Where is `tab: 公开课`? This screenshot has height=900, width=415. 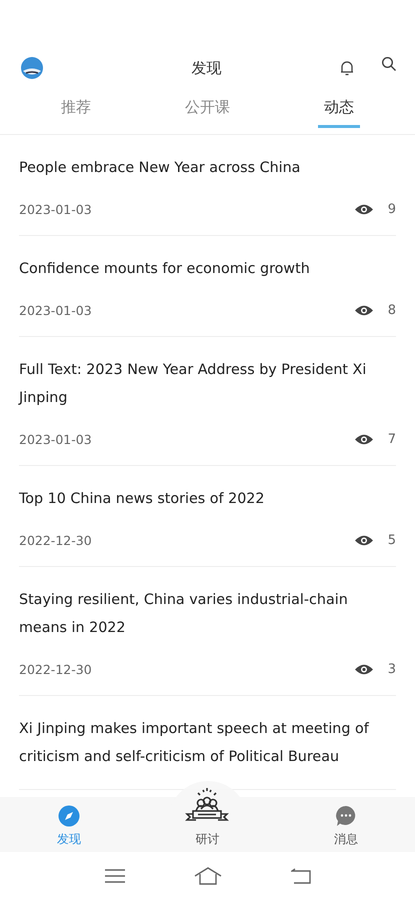 tab: 公开课 is located at coordinates (207, 111).